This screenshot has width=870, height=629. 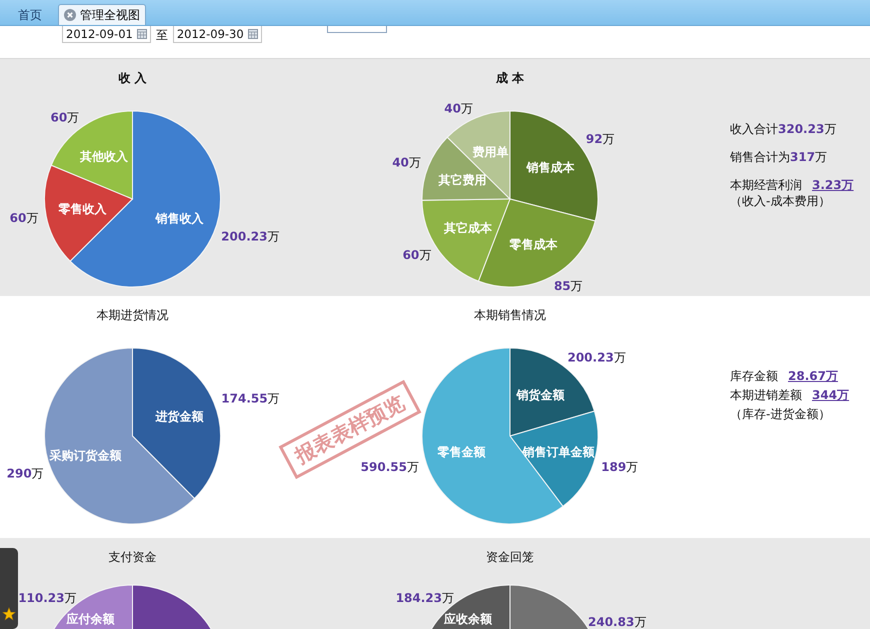 I want to click on summary-text: 收入合计320.23万, so click(x=784, y=129).